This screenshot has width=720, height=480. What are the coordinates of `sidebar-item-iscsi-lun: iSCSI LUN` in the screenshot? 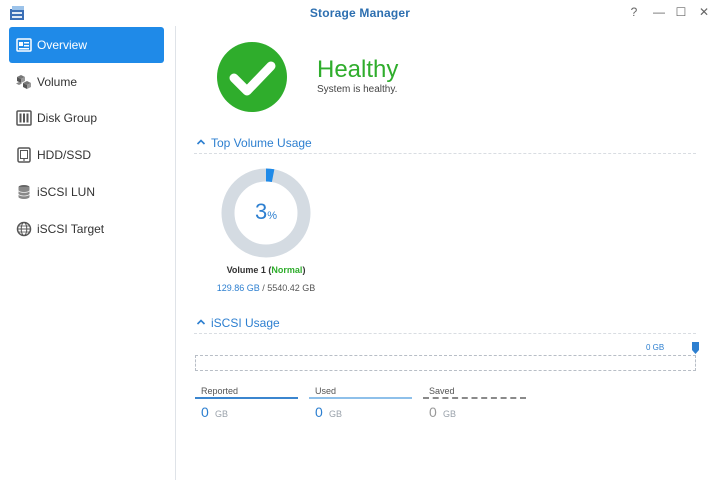 It's located at (86, 192).